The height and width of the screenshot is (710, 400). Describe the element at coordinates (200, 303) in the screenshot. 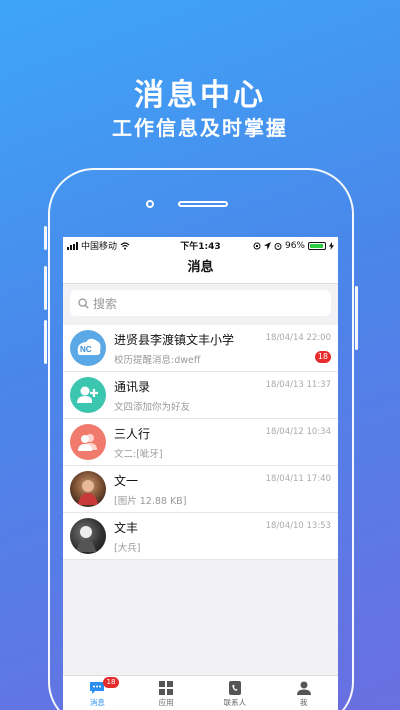

I see `search-input: 搜索` at that location.